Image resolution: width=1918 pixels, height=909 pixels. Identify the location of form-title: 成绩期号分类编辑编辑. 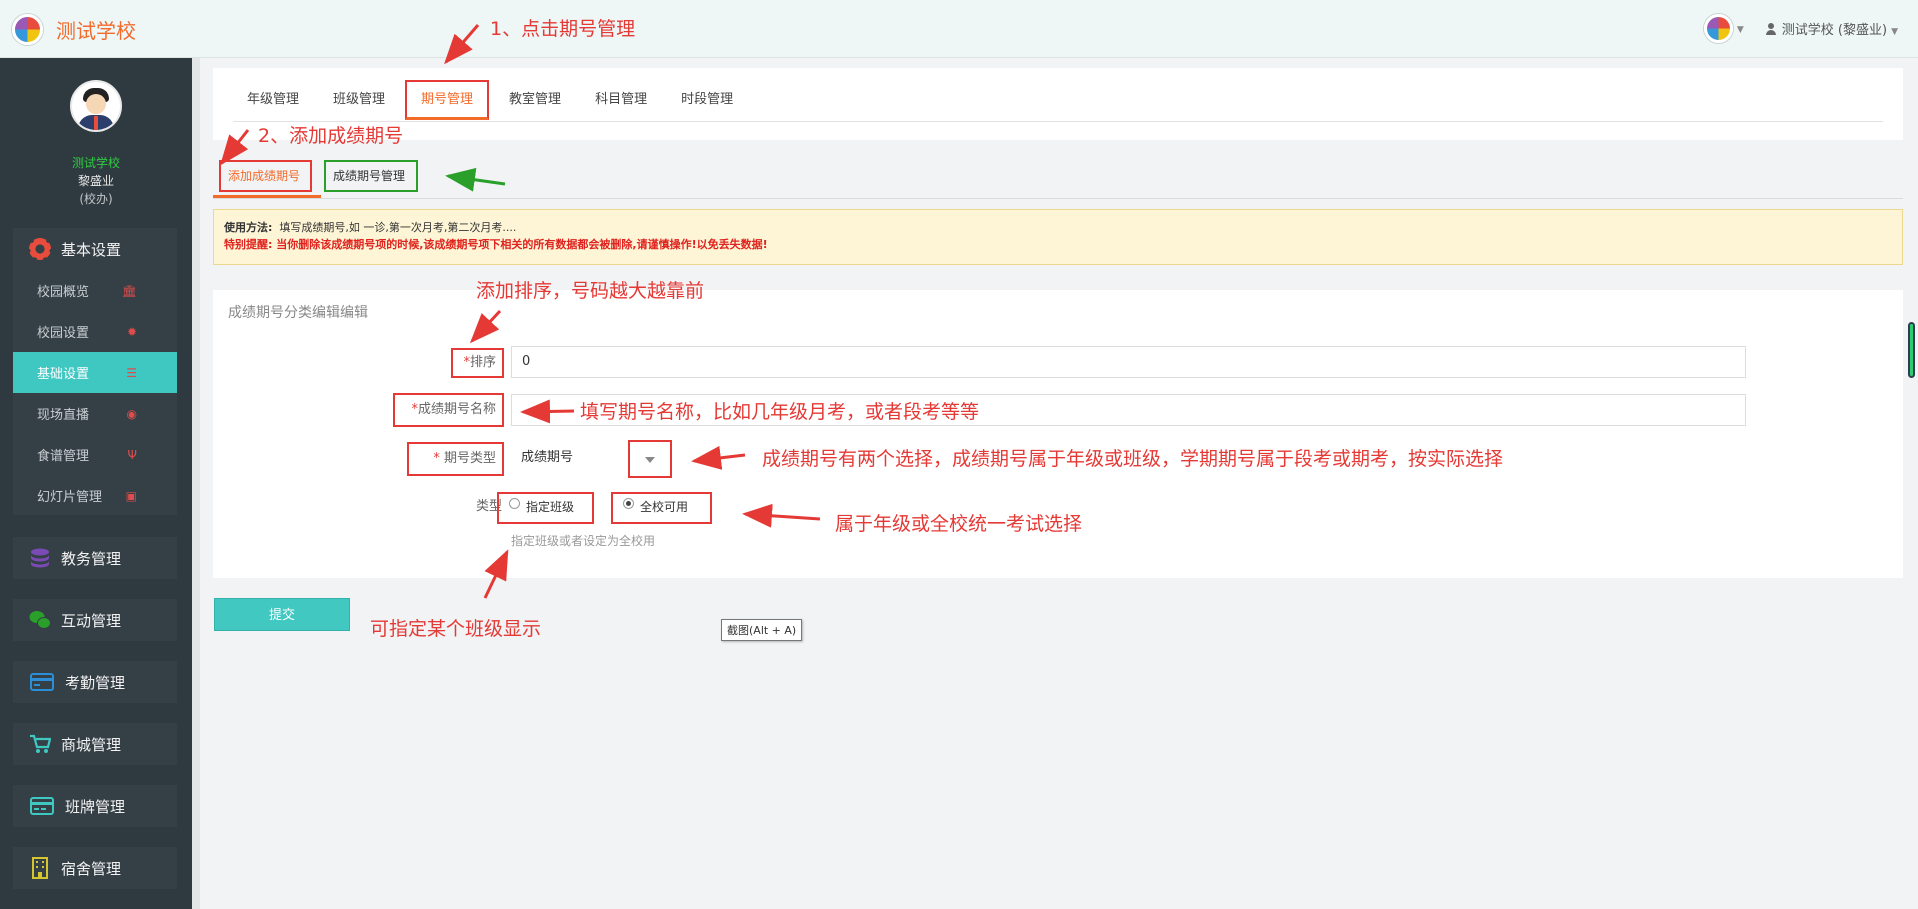
(298, 313).